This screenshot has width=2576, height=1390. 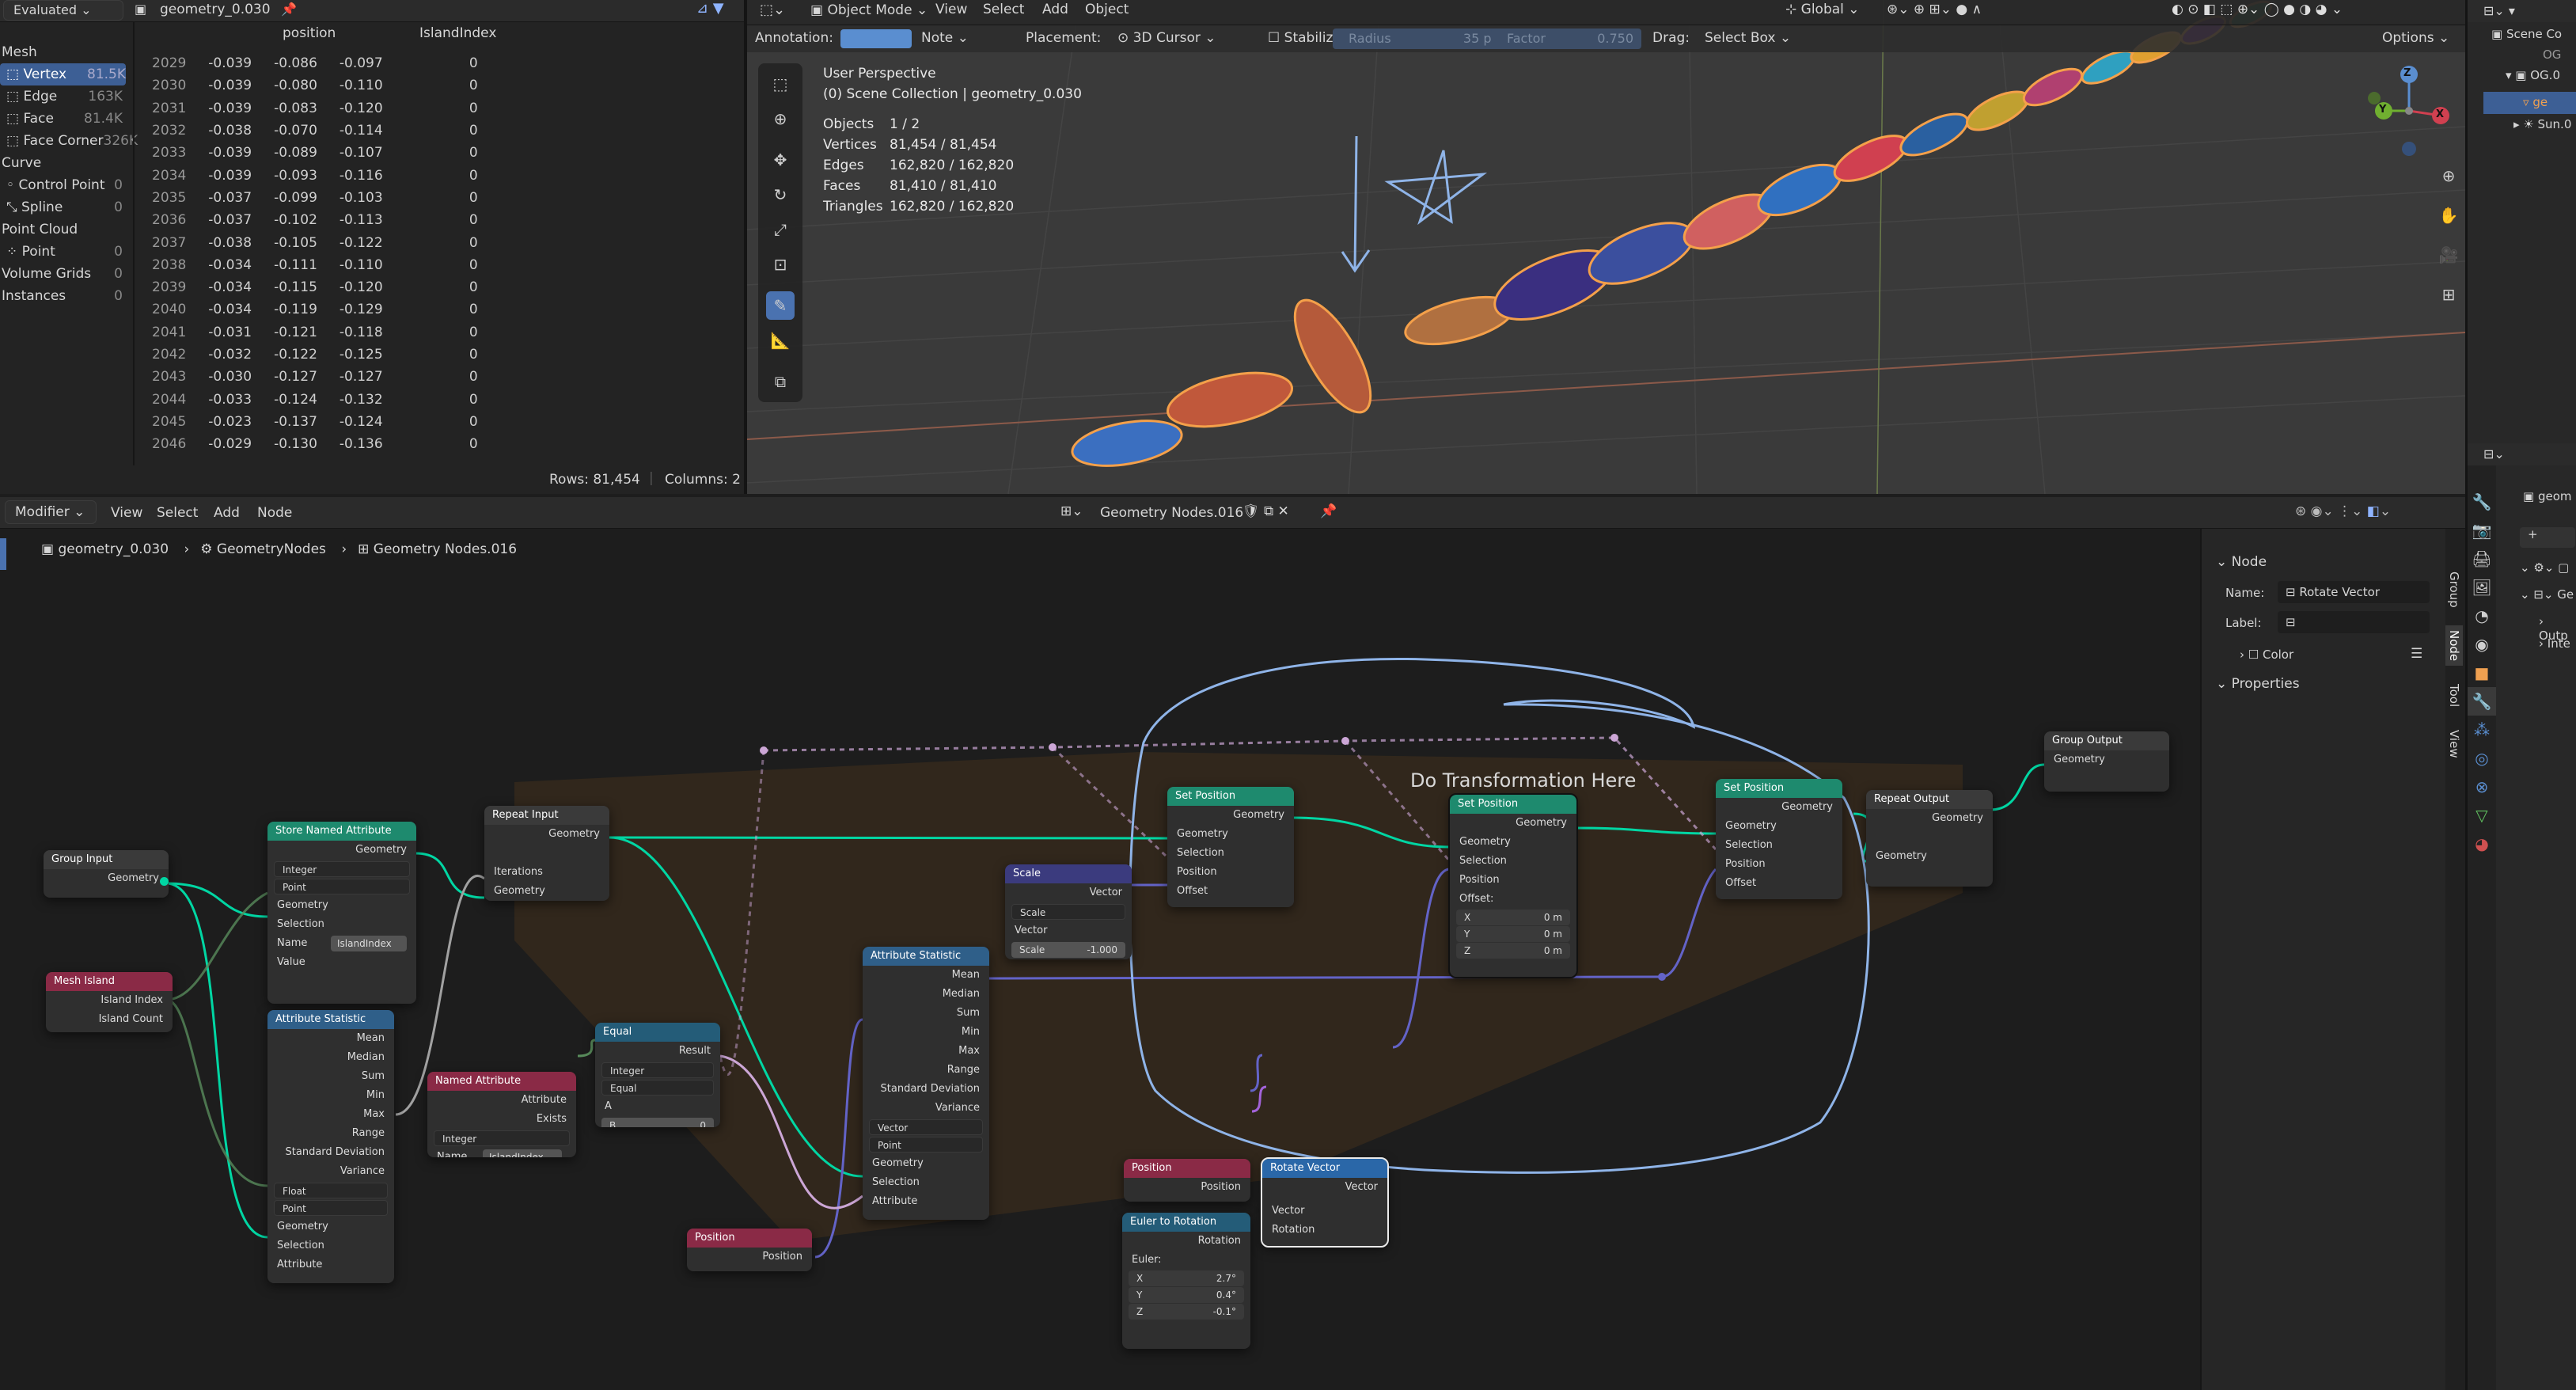 I want to click on sidebar-node-section: ⌄ Node, so click(x=2241, y=562).